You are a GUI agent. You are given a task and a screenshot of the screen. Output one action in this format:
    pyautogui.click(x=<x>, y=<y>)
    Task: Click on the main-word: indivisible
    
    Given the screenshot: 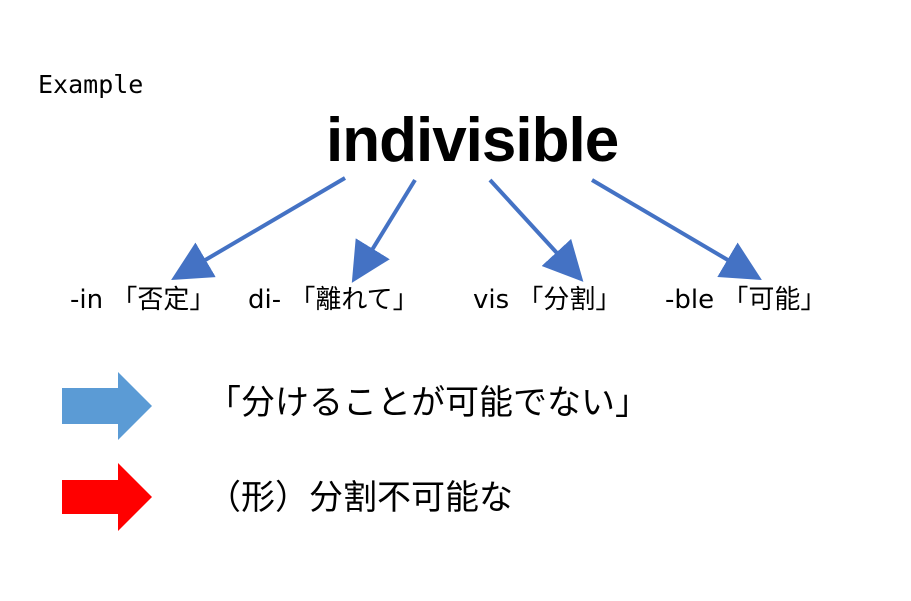 What is the action you would take?
    pyautogui.click(x=472, y=140)
    